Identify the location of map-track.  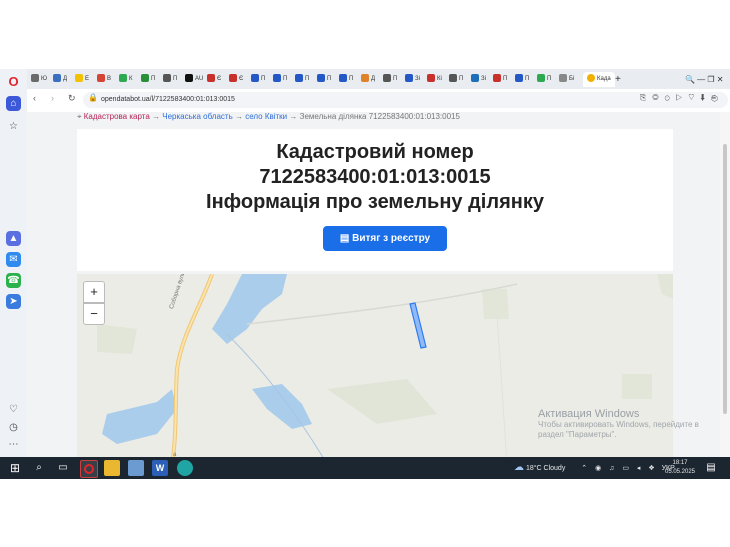
(382, 304).